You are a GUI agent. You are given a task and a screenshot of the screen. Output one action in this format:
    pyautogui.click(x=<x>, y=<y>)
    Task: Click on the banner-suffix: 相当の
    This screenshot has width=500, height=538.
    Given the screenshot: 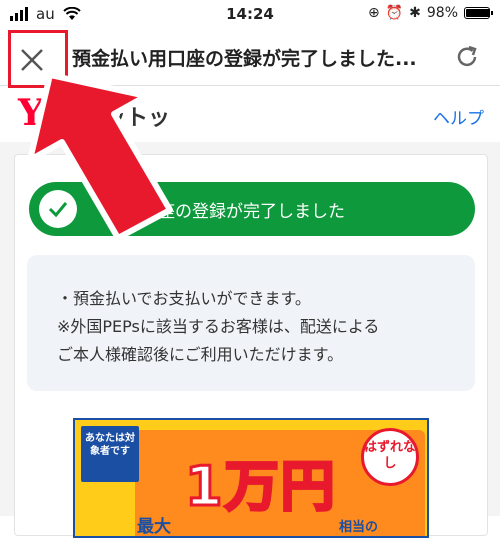 What is the action you would take?
    pyautogui.click(x=359, y=527)
    